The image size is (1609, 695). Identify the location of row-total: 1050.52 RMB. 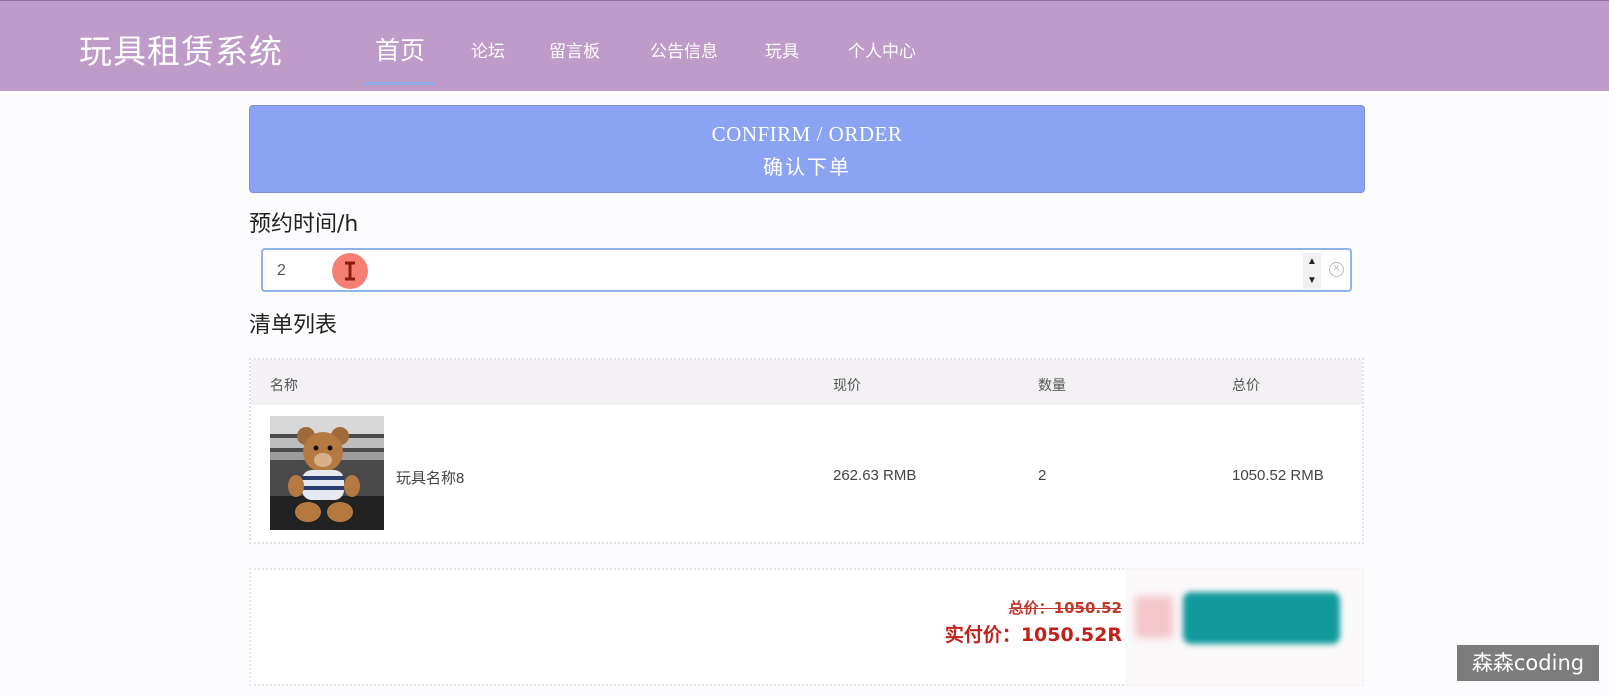
(1278, 475).